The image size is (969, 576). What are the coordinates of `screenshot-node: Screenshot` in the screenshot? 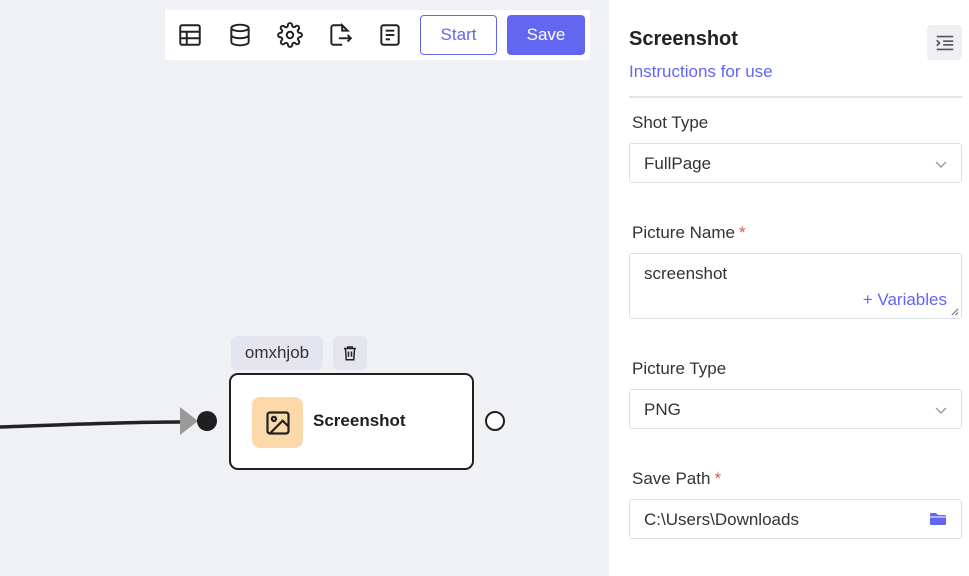 It's located at (351, 421).